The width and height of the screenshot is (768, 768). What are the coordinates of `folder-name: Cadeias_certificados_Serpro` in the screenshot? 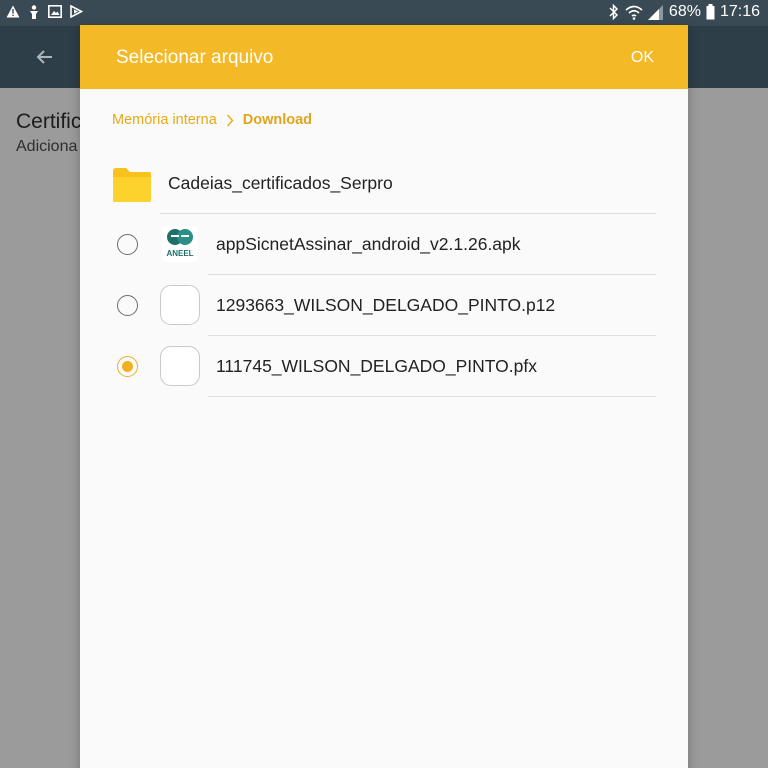 It's located at (280, 183).